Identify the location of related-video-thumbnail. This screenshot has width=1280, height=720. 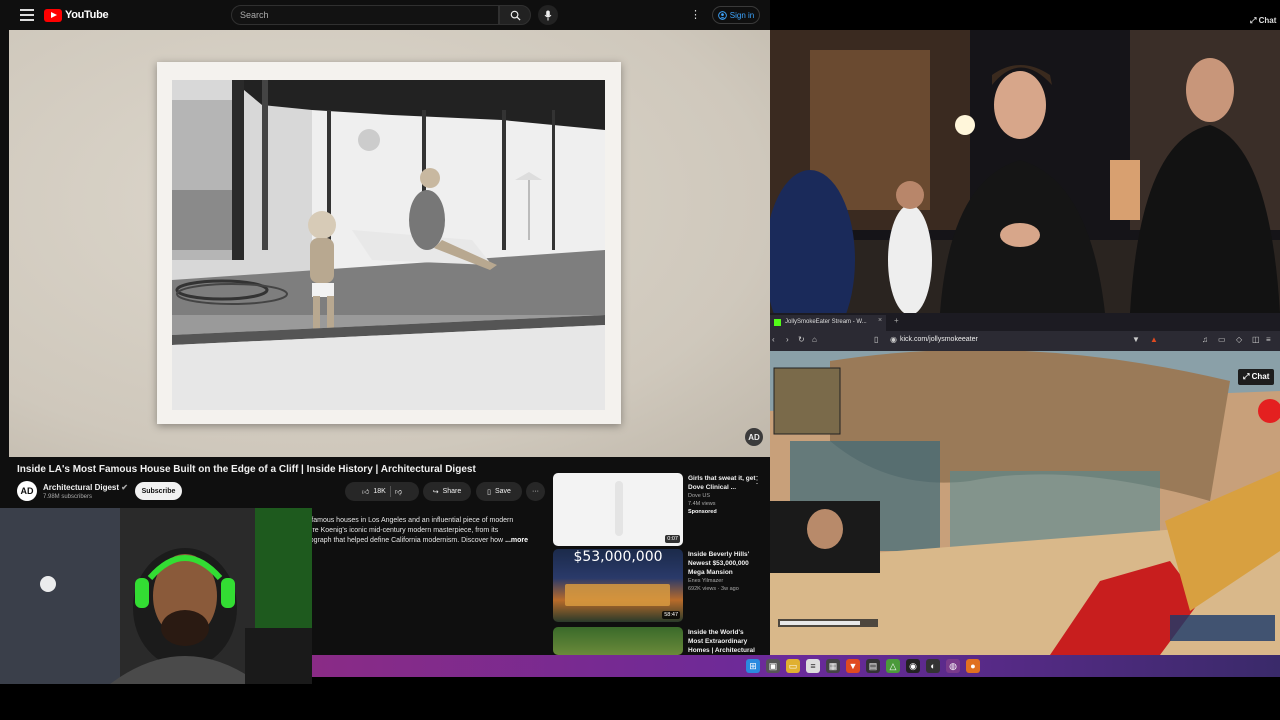
(618, 641).